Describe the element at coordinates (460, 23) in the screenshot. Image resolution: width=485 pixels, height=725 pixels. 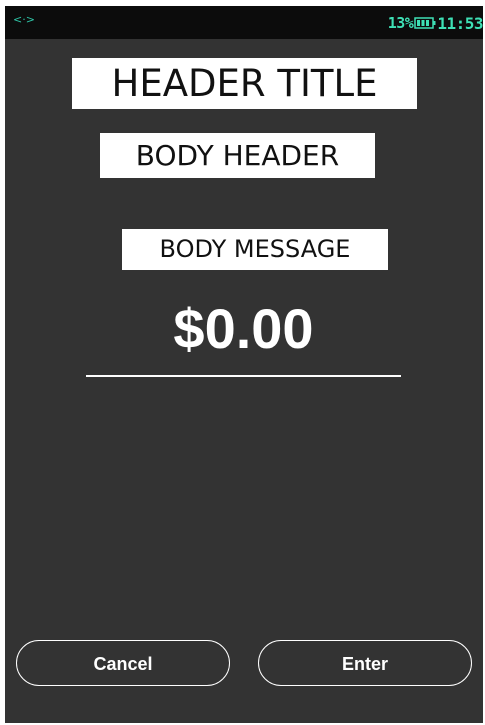
I see `clock: 11:53` at that location.